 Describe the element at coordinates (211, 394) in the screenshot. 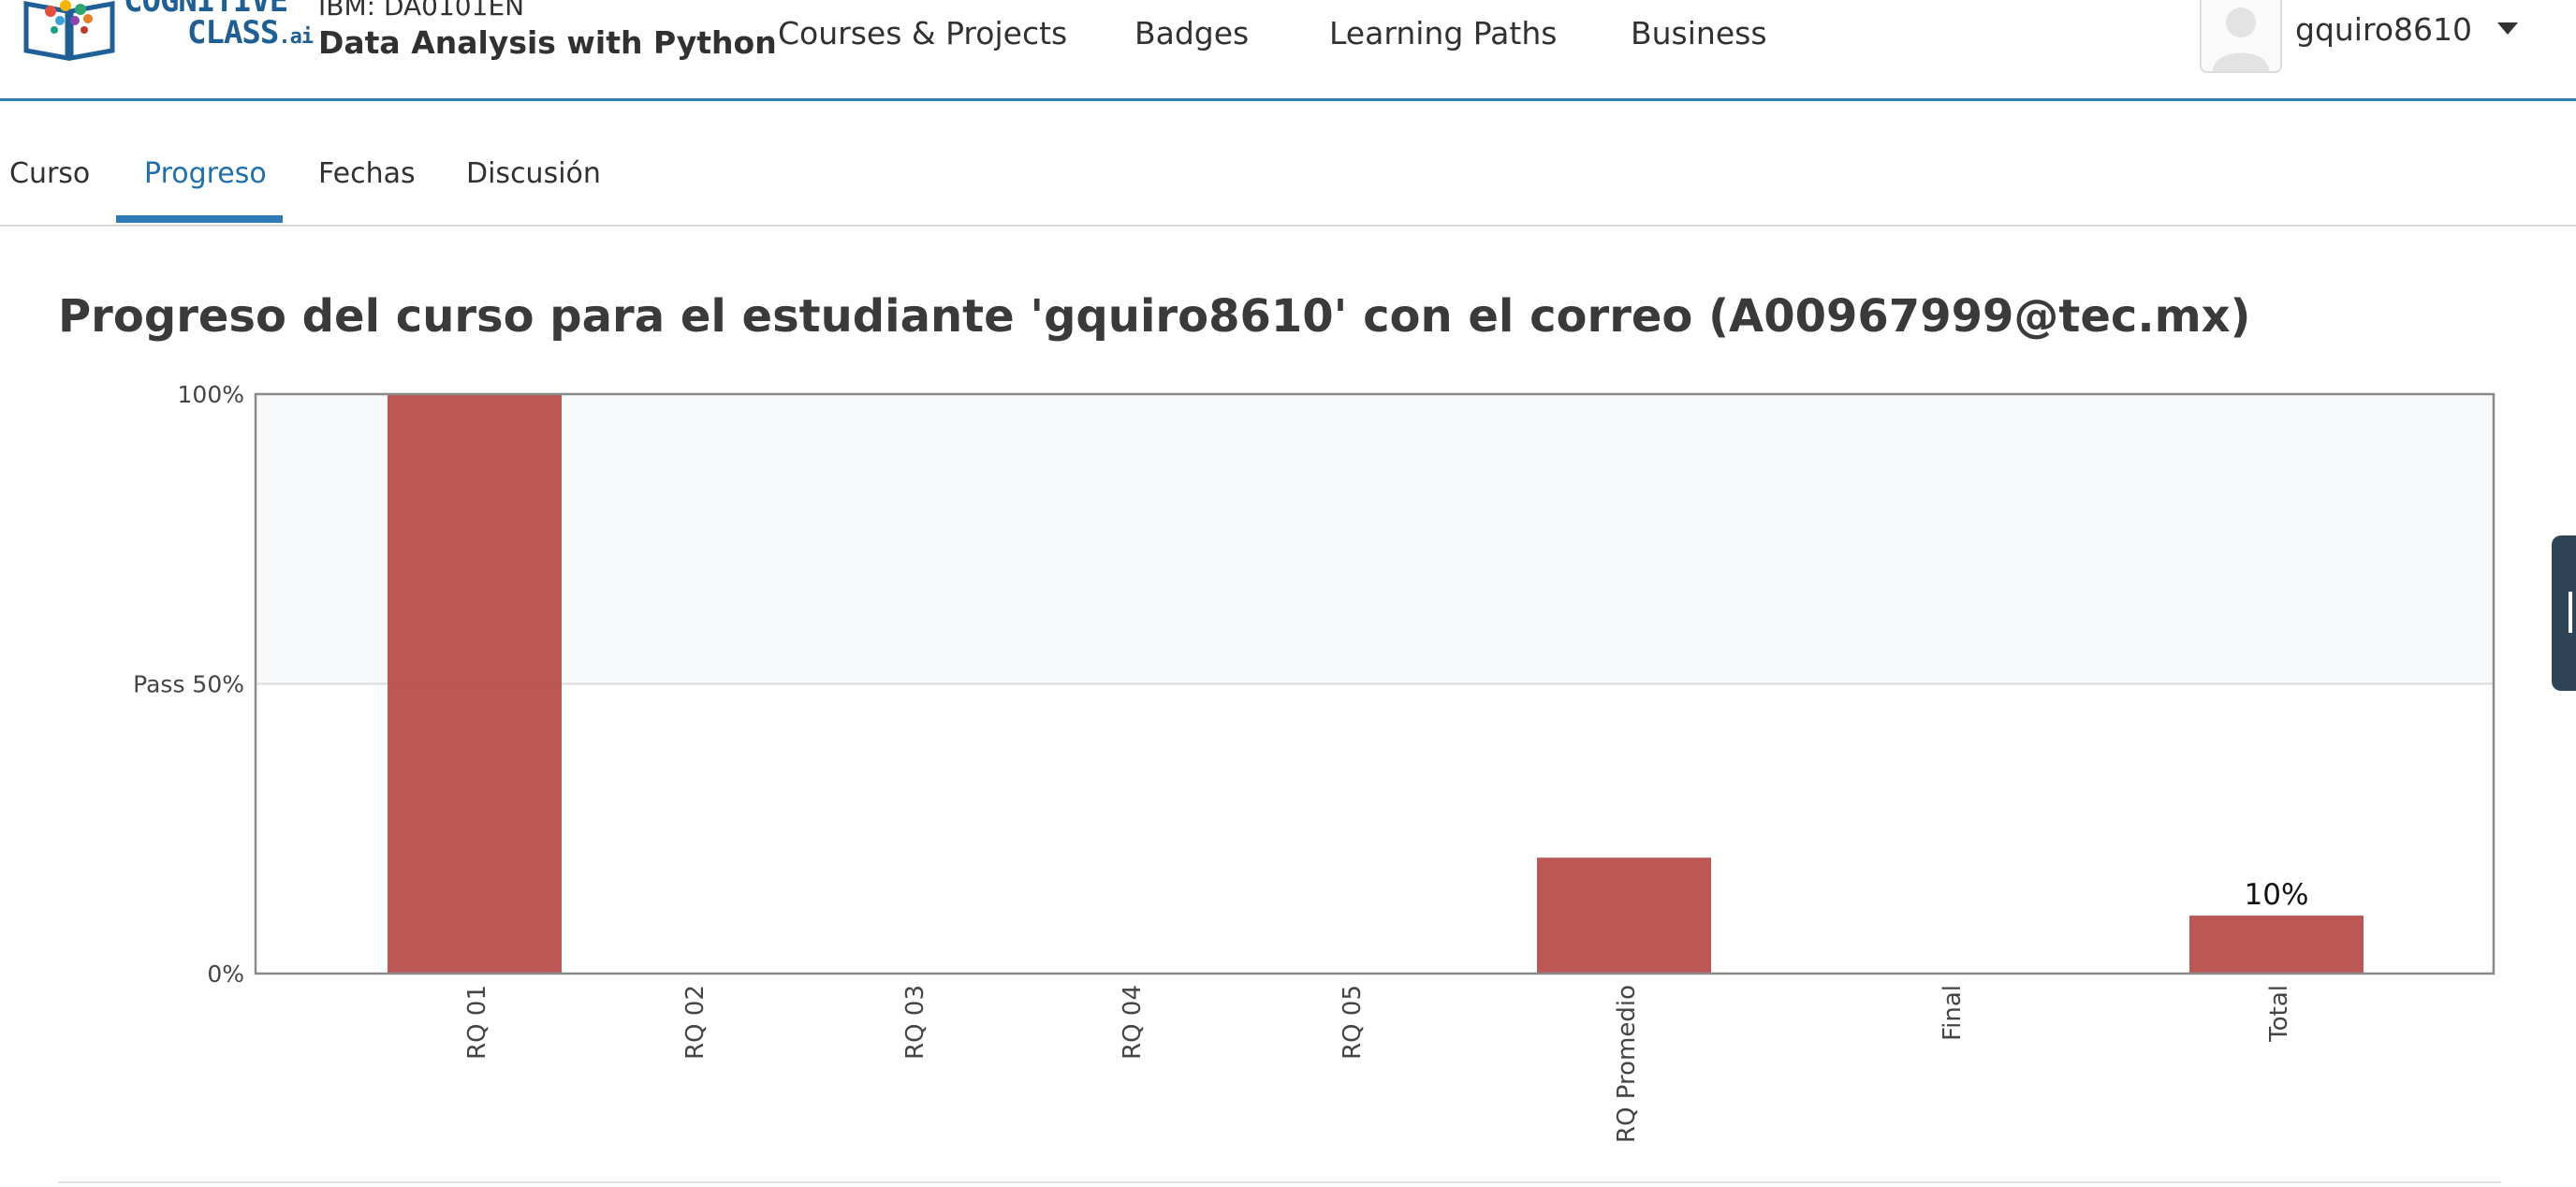

I see `y-tick-label: 100%` at that location.